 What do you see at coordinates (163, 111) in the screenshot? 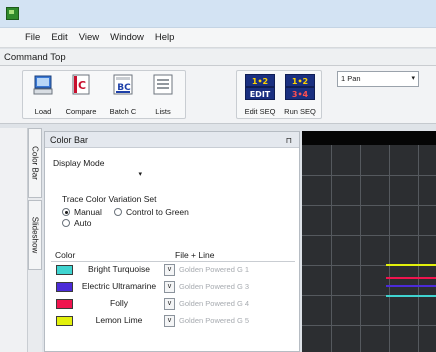
I see `lists-label: Lists` at bounding box center [163, 111].